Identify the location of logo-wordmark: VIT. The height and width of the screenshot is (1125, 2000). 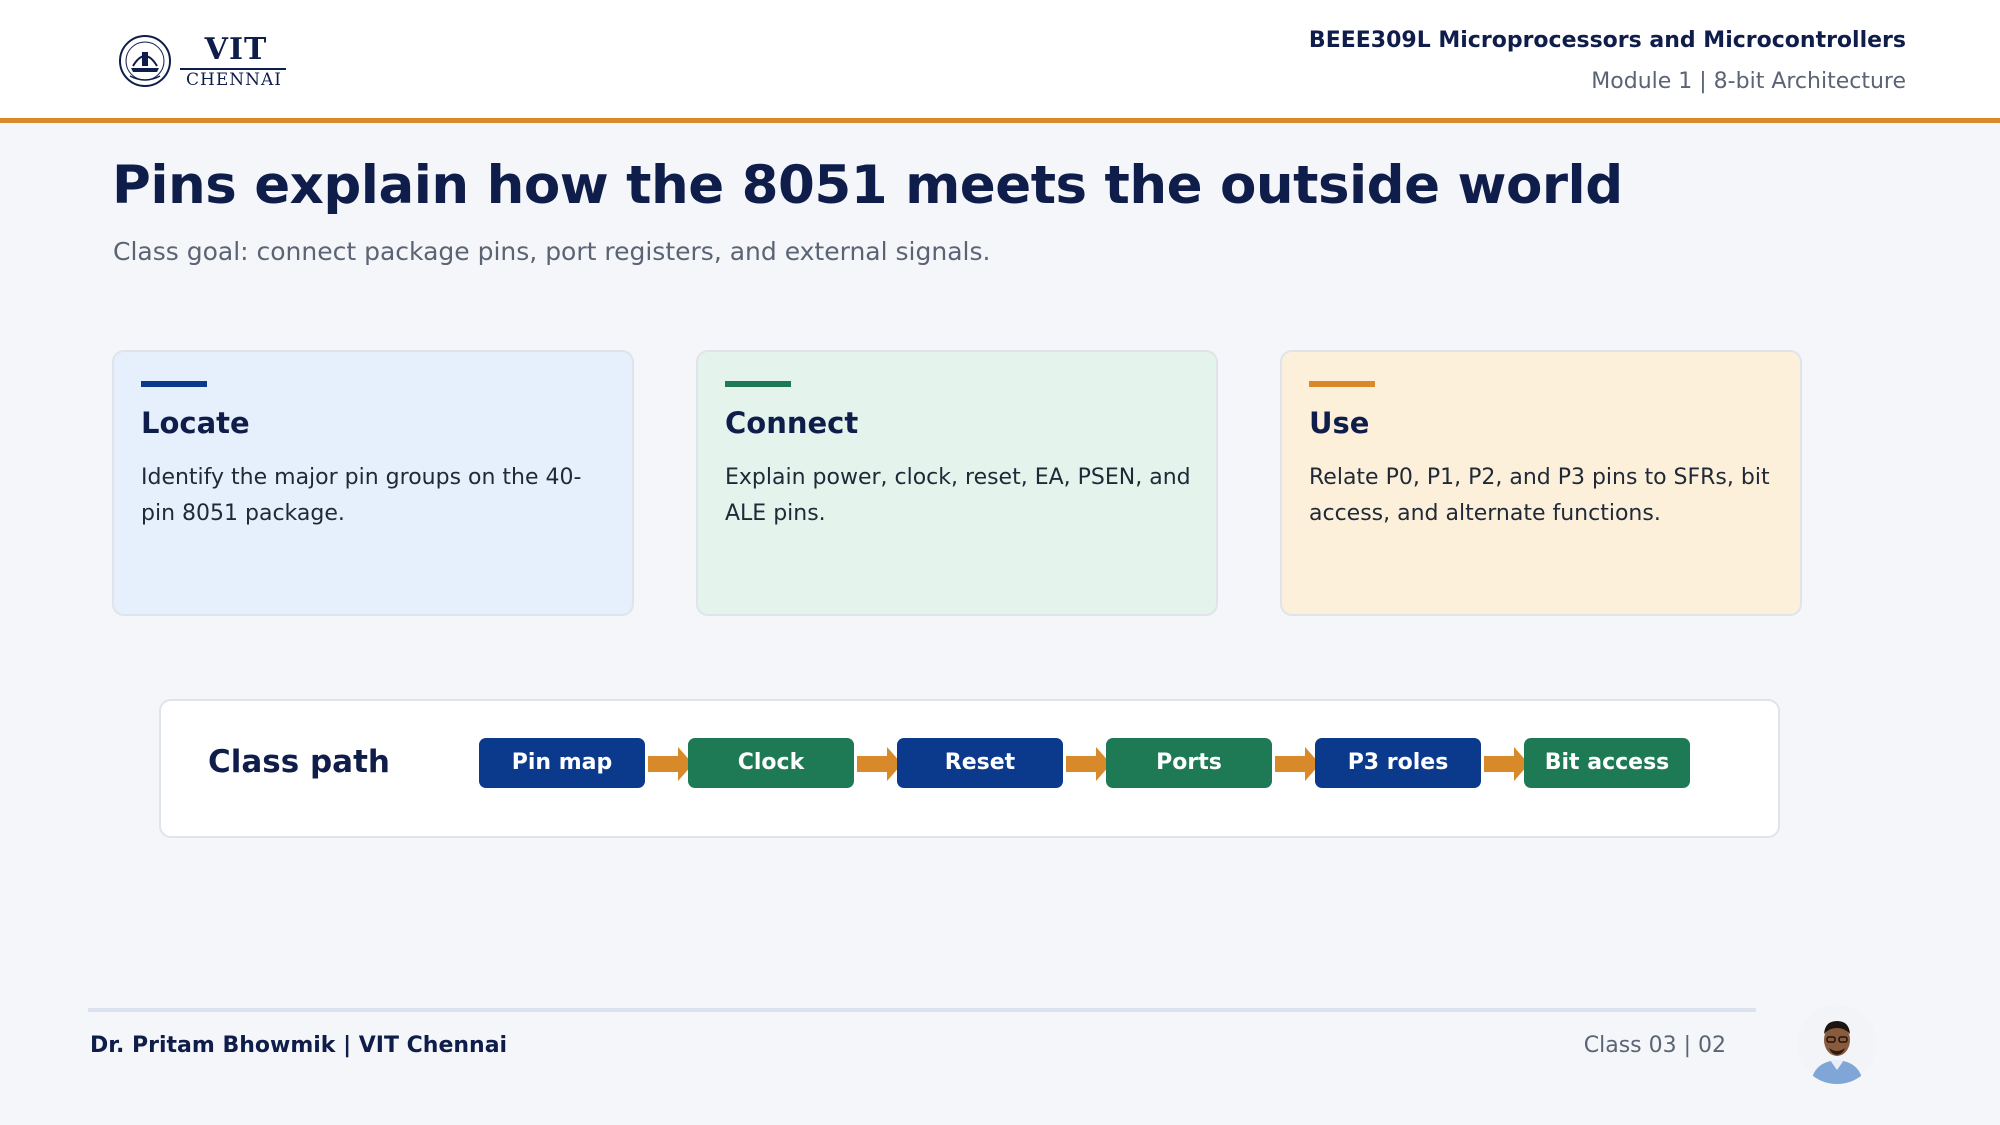
(236, 49).